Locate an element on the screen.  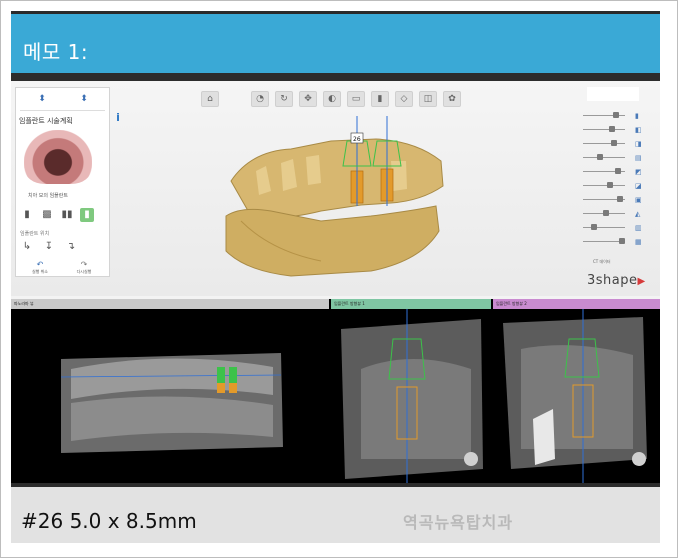
position-section-title: 임플란트 위치 is located at coordinates (35, 234).